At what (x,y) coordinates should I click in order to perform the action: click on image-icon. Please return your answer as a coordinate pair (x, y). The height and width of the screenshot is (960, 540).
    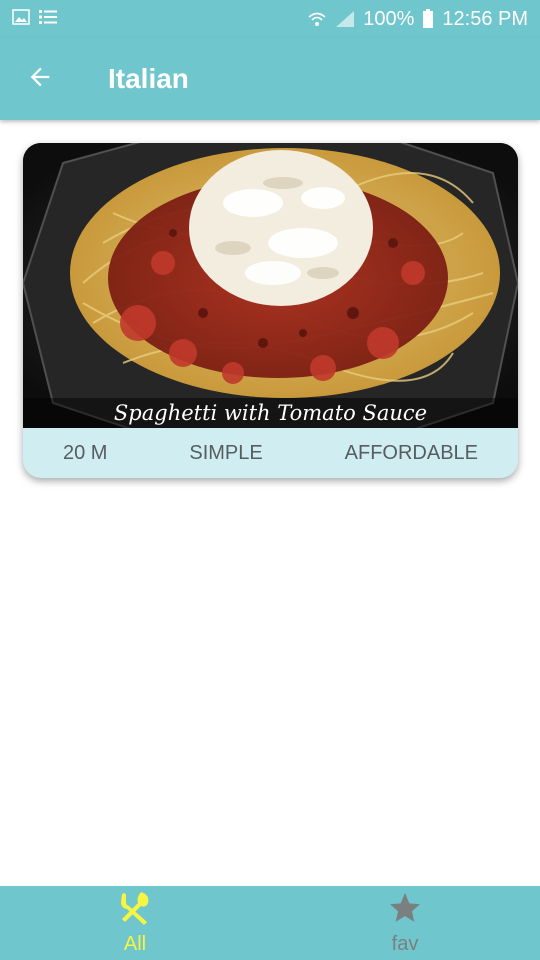
    Looking at the image, I should click on (21, 19).